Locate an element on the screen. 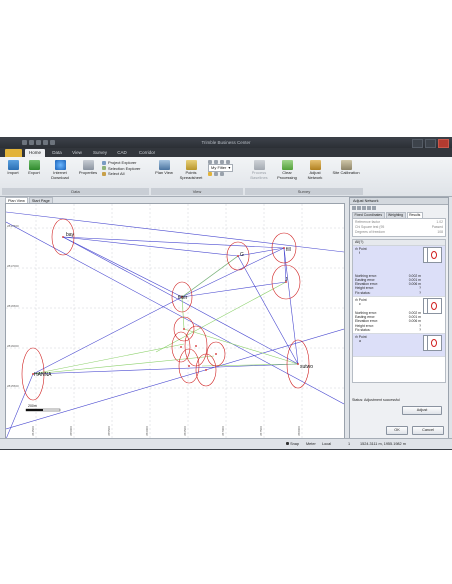 The width and height of the screenshot is (452, 584). group-label-data: Data is located at coordinates (75, 191).